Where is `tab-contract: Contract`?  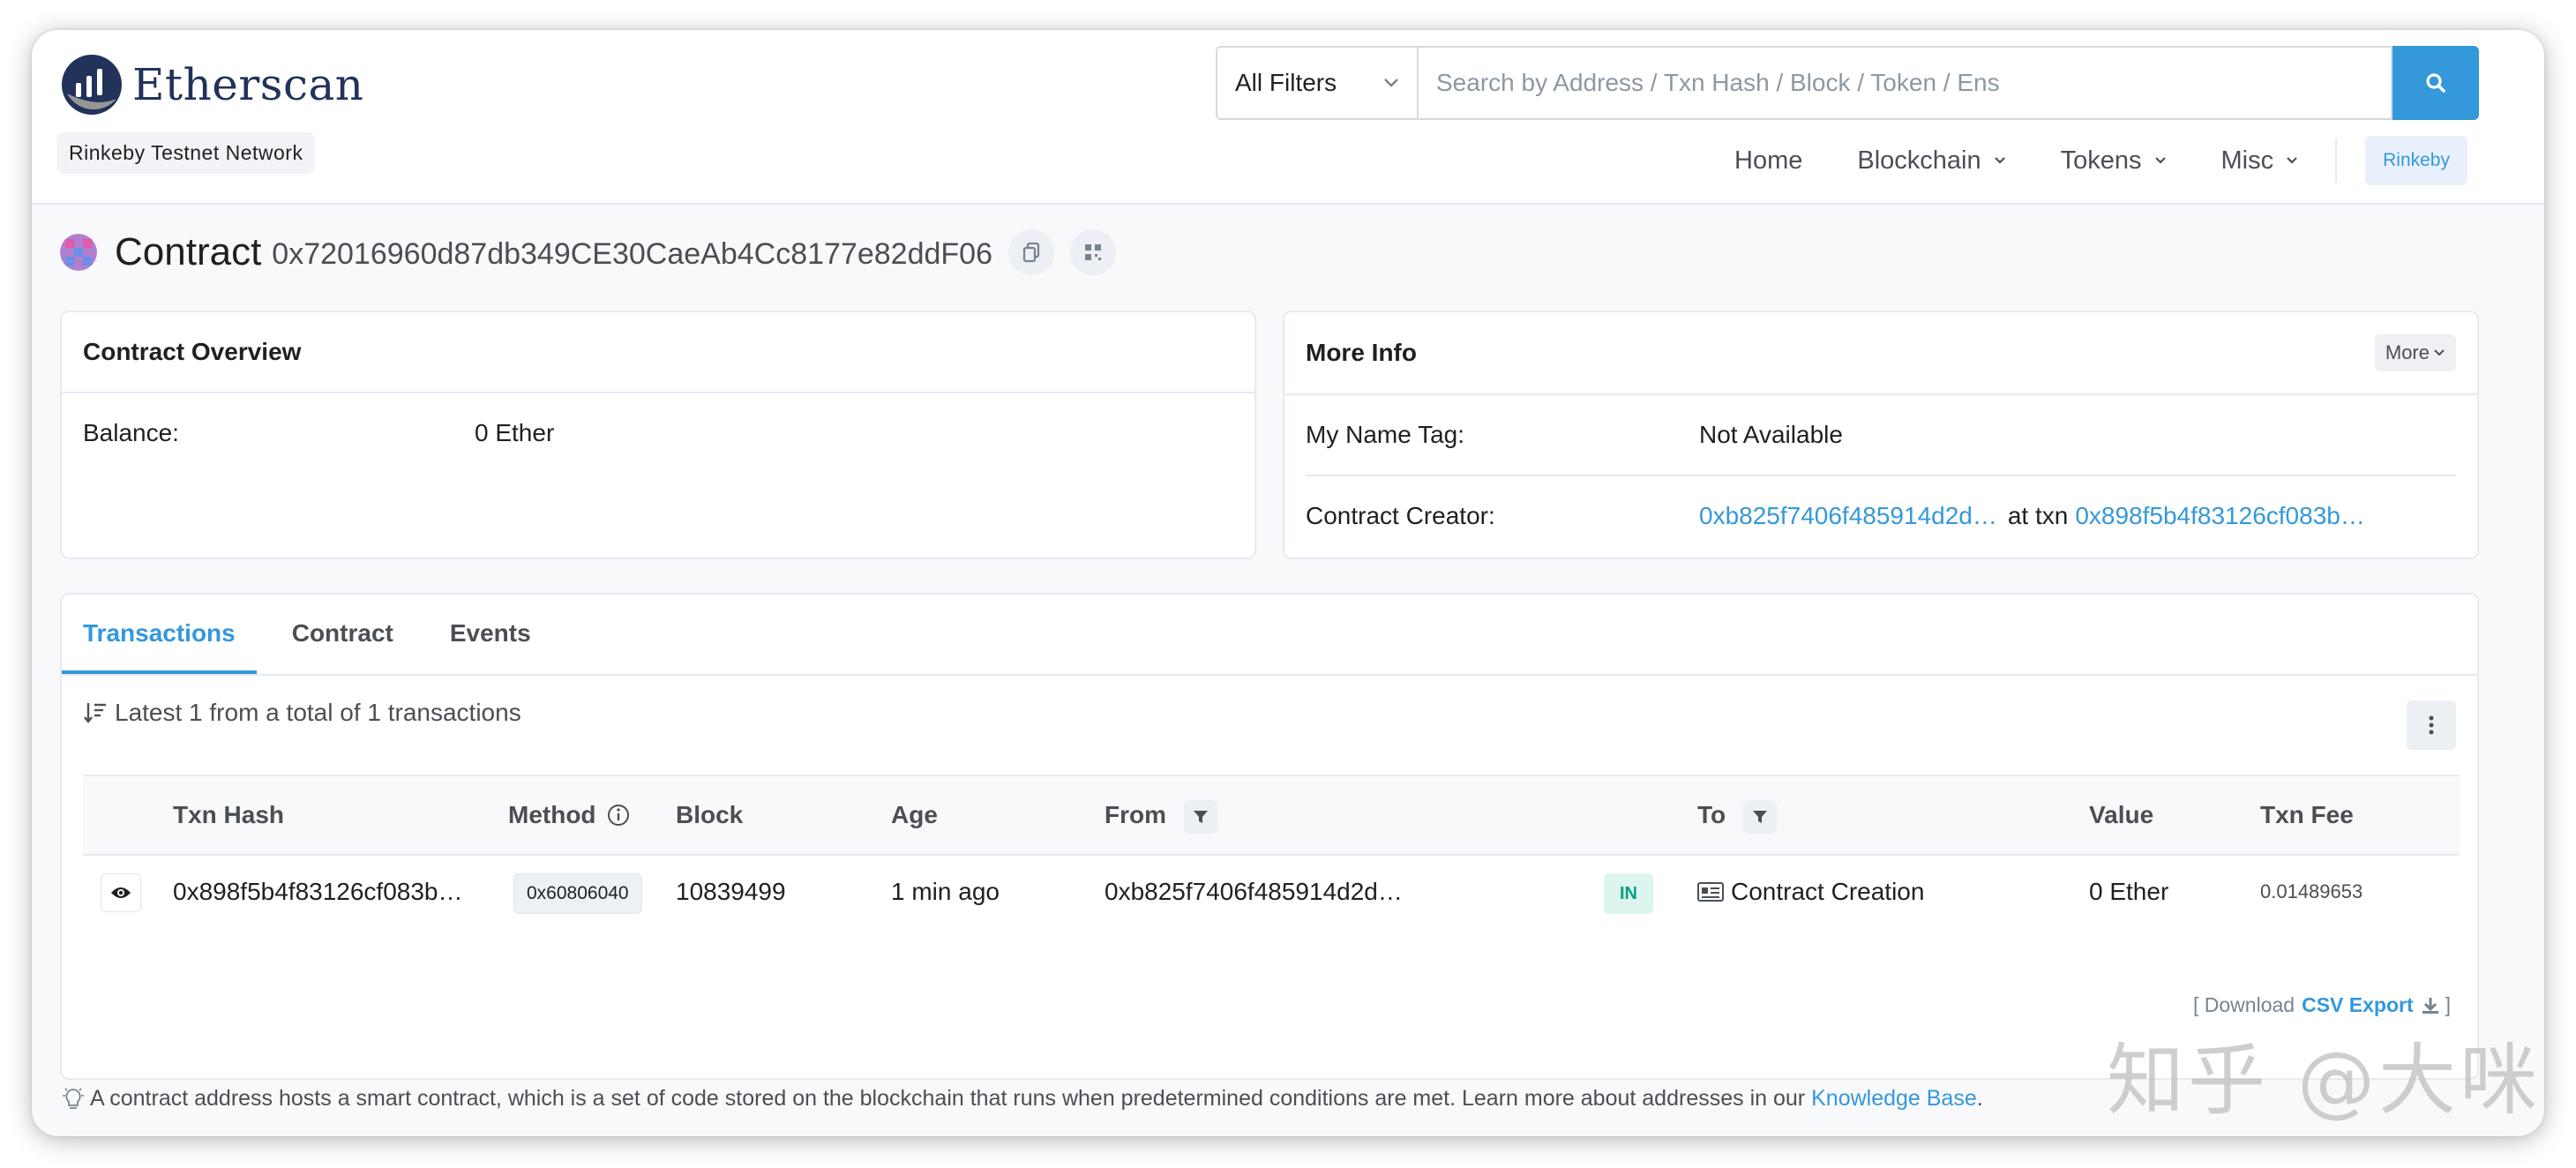 tab-contract: Contract is located at coordinates (343, 646).